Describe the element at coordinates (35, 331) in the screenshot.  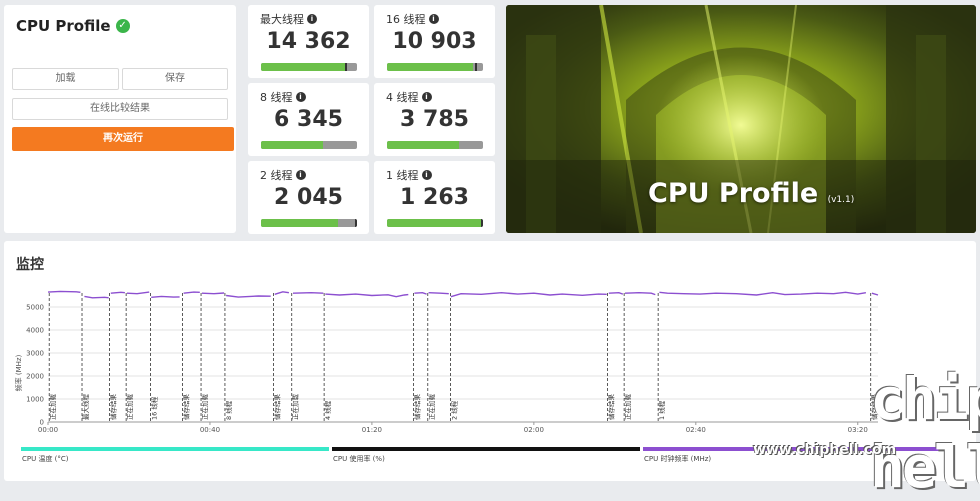
I see `y-tick-label: 4000` at that location.